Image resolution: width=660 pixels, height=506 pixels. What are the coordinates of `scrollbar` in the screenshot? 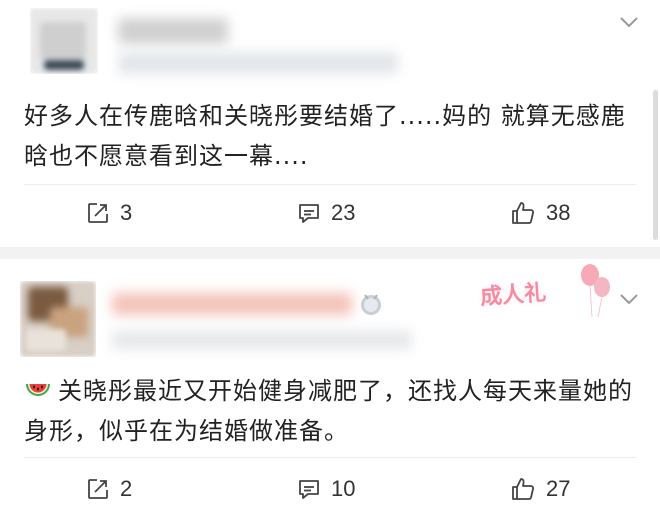 It's located at (655, 165).